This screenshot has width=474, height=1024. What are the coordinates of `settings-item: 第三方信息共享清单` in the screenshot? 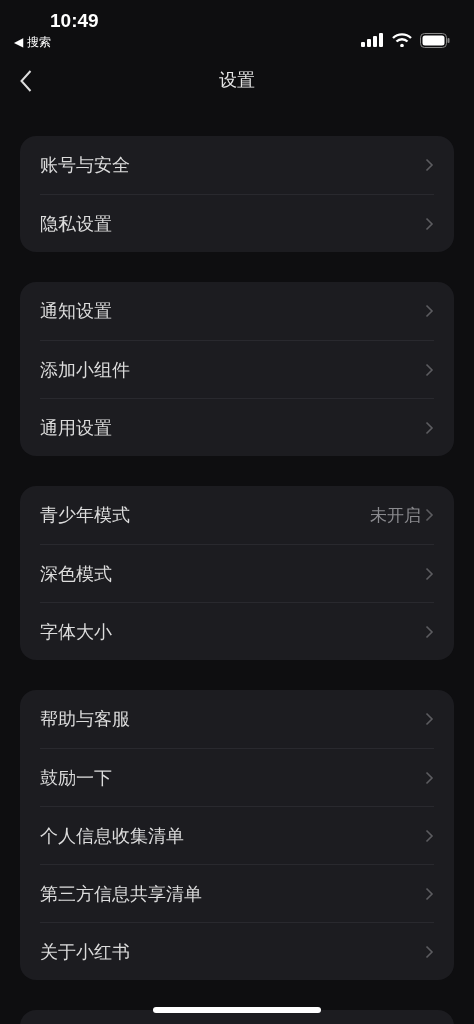 It's located at (121, 893).